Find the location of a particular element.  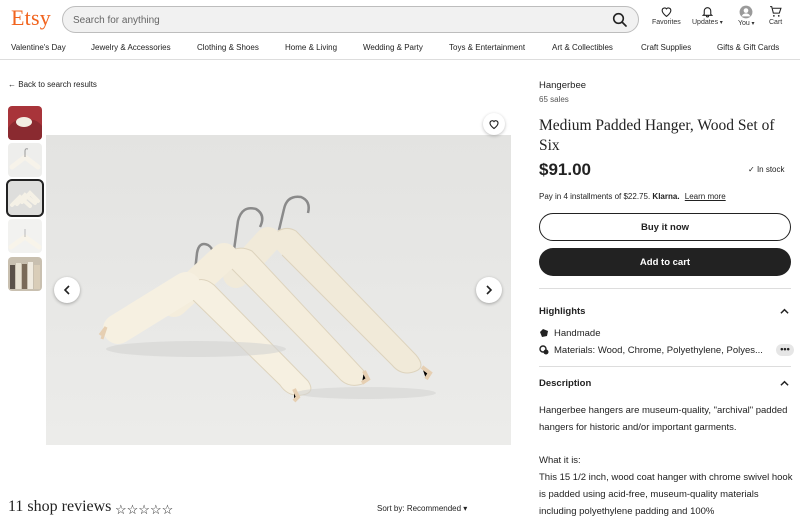

search-icon is located at coordinates (620, 20).